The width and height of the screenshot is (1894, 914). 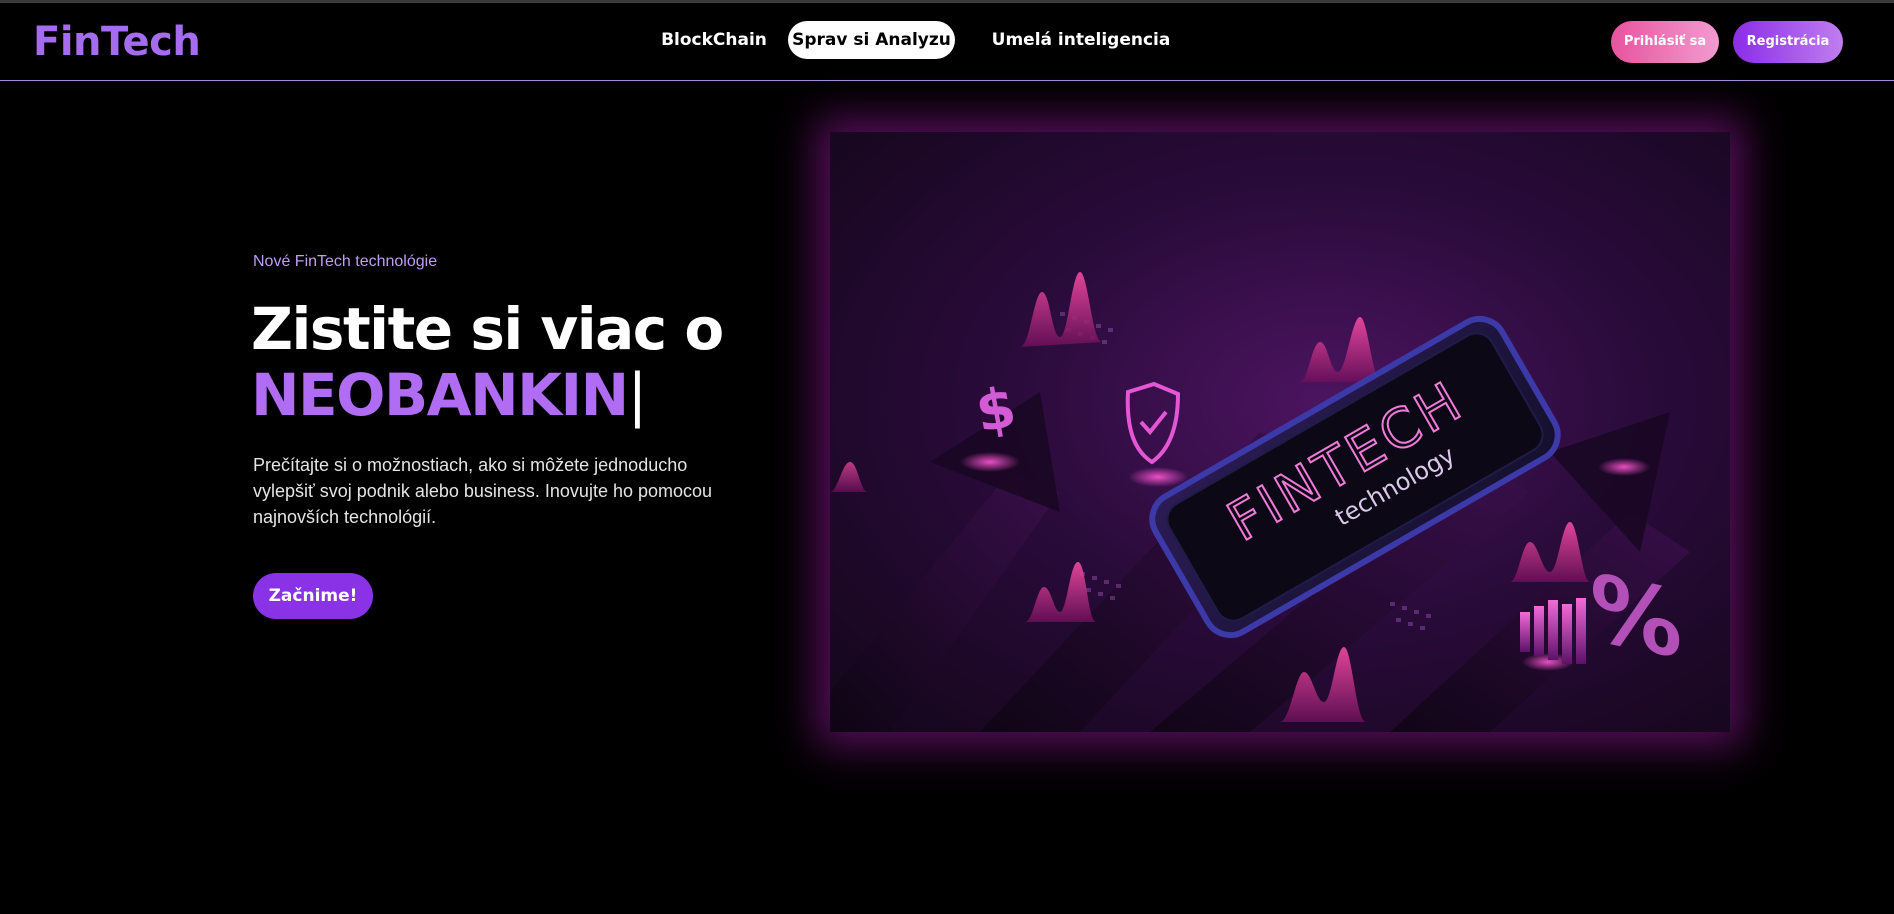 I want to click on typing-caret: |, so click(x=637, y=395).